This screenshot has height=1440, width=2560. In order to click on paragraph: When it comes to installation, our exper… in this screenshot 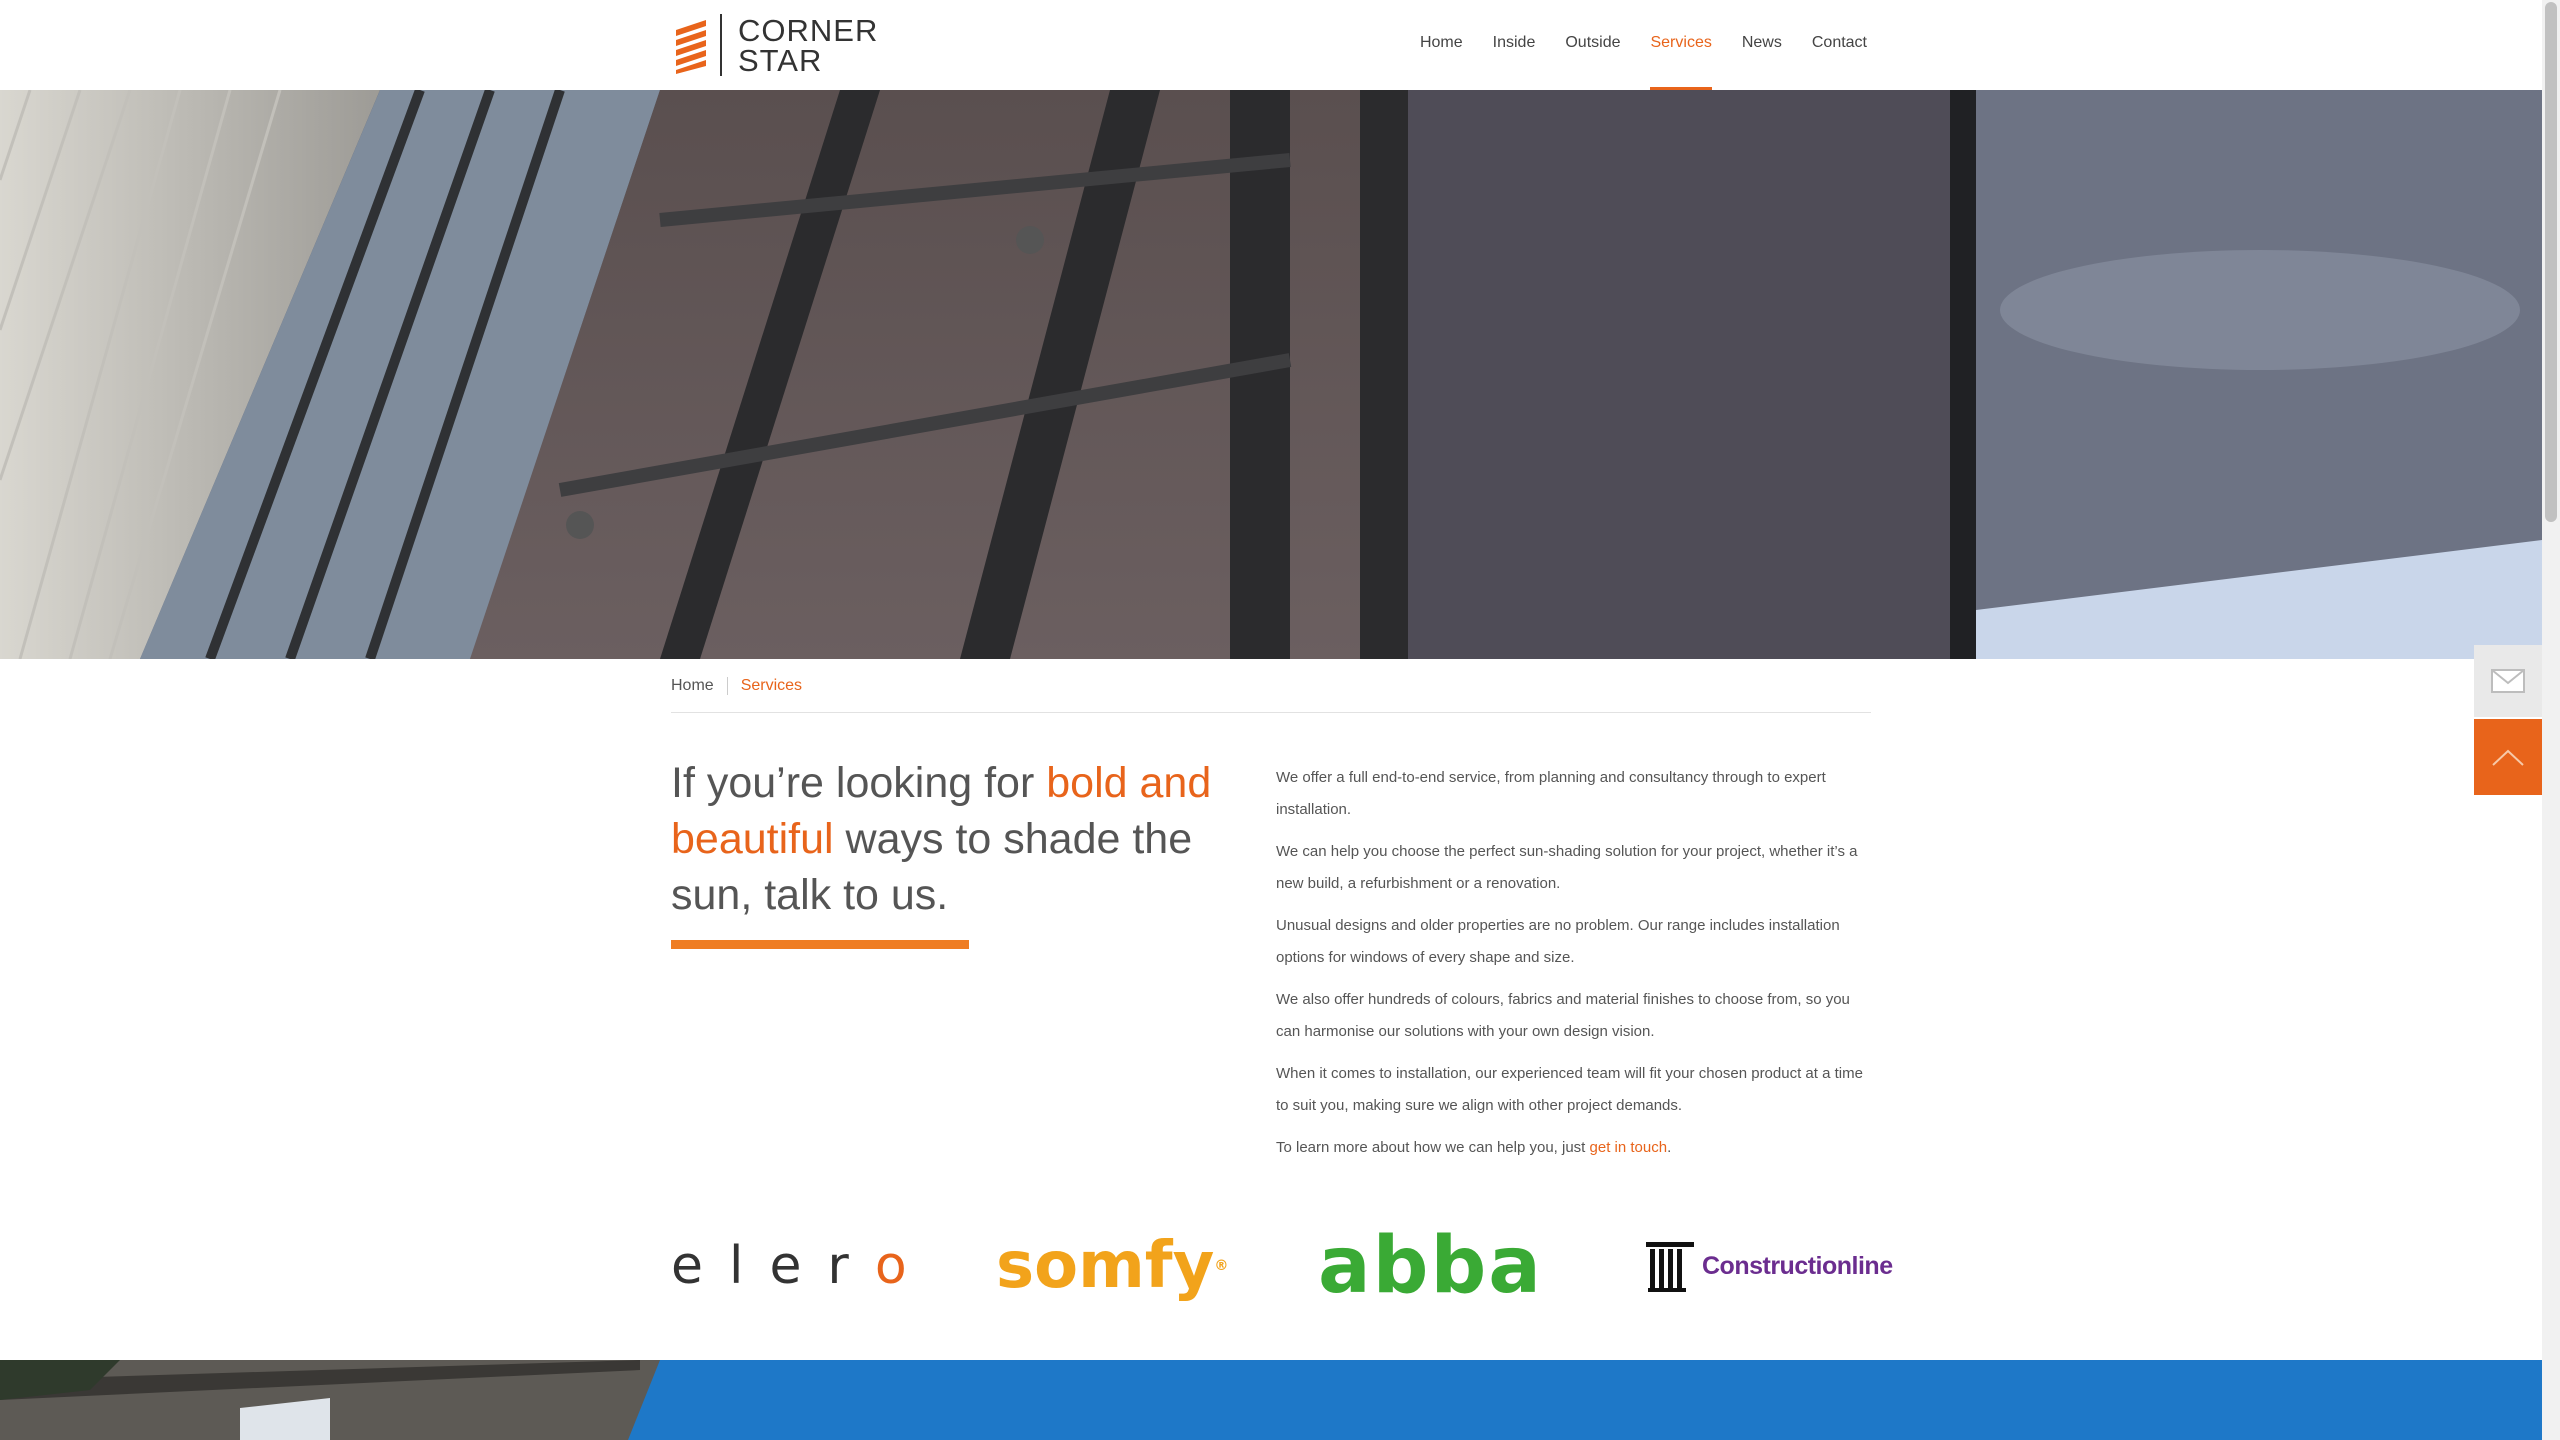, I will do `click(1569, 1089)`.